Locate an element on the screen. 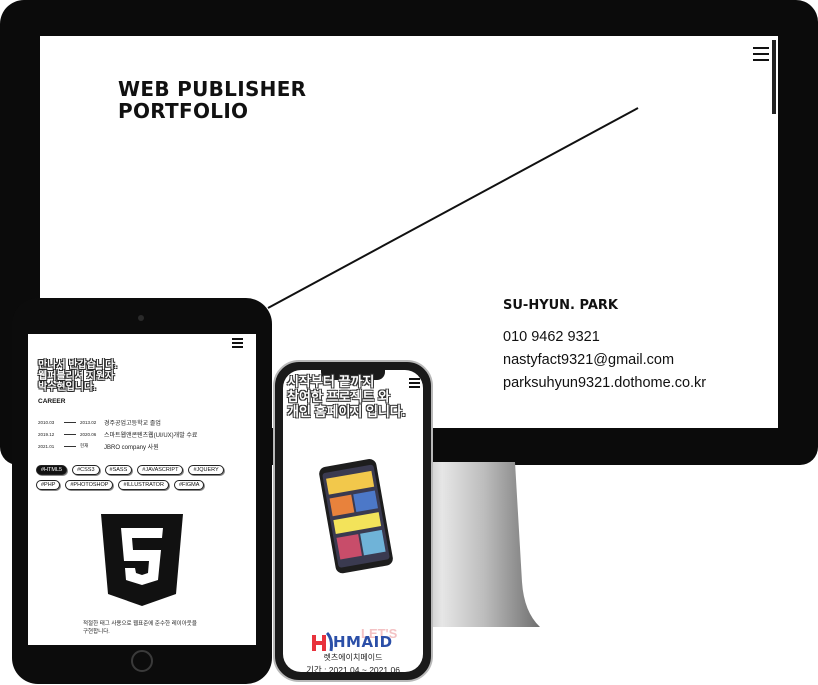  career-start: 2010.03 is located at coordinates (46, 422).